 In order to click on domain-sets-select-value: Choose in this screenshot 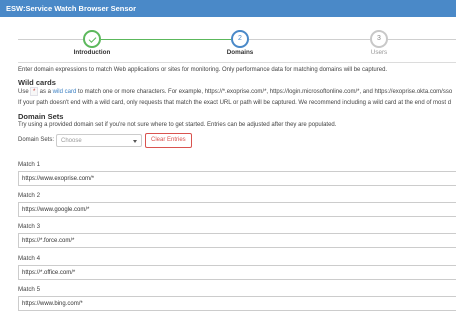, I will do `click(71, 140)`.